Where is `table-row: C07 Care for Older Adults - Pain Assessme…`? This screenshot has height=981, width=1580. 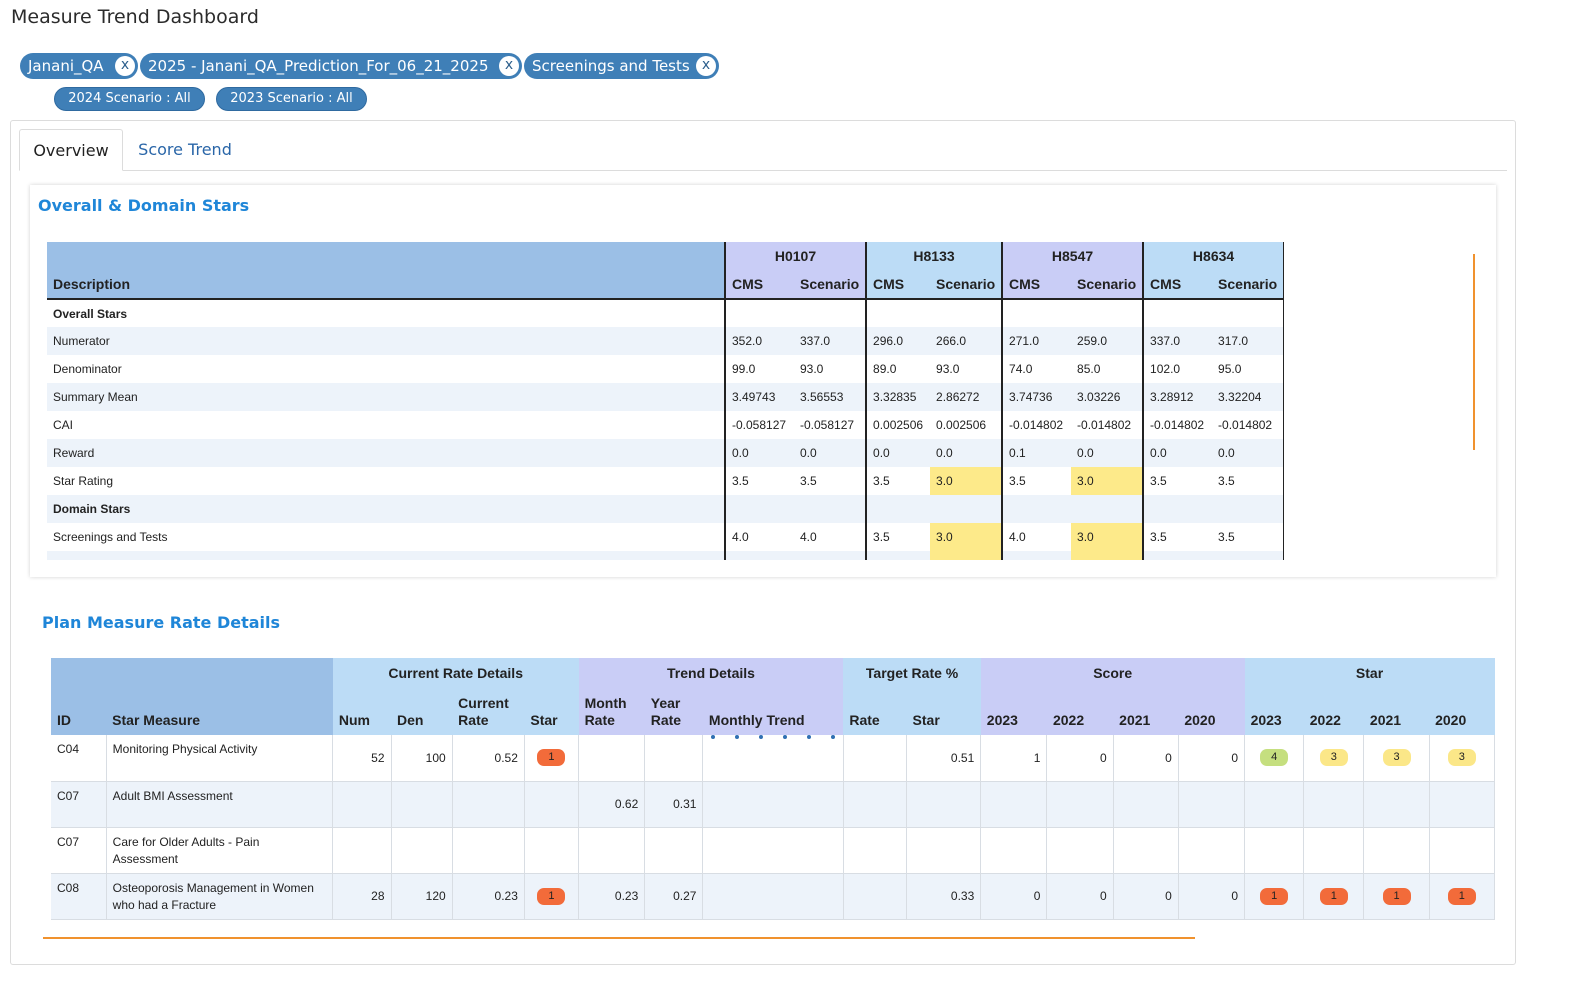
table-row: C07 Care for Older Adults - Pain Assessme… is located at coordinates (773, 850).